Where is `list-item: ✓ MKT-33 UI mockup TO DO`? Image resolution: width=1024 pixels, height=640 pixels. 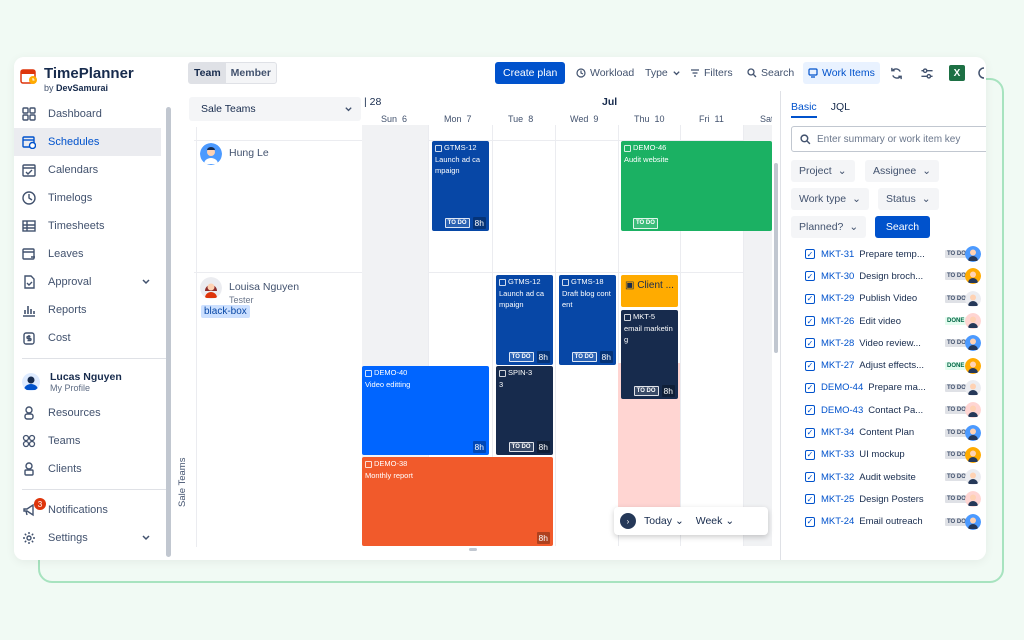 list-item: ✓ MKT-33 UI mockup TO DO is located at coordinates (888, 455).